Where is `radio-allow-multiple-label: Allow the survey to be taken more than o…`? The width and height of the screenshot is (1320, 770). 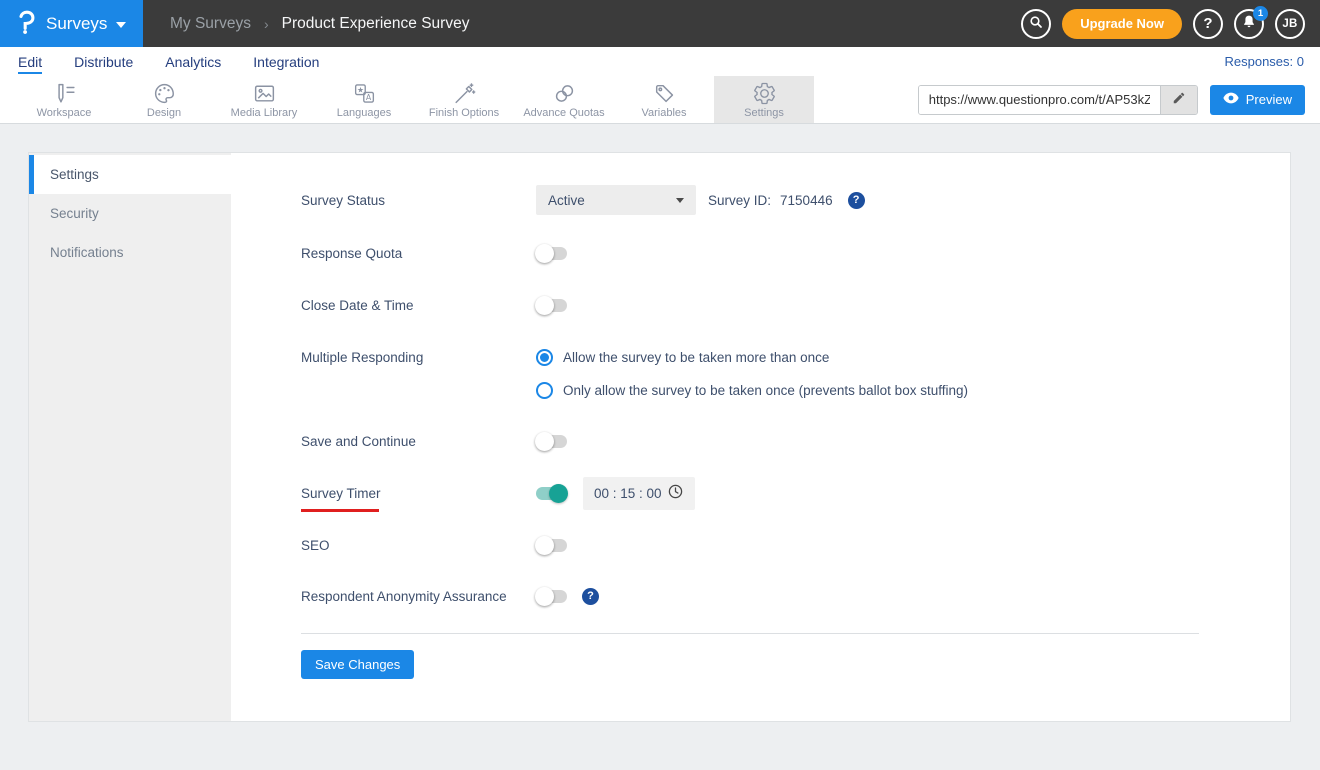 radio-allow-multiple-label: Allow the survey to be taken more than o… is located at coordinates (696, 357).